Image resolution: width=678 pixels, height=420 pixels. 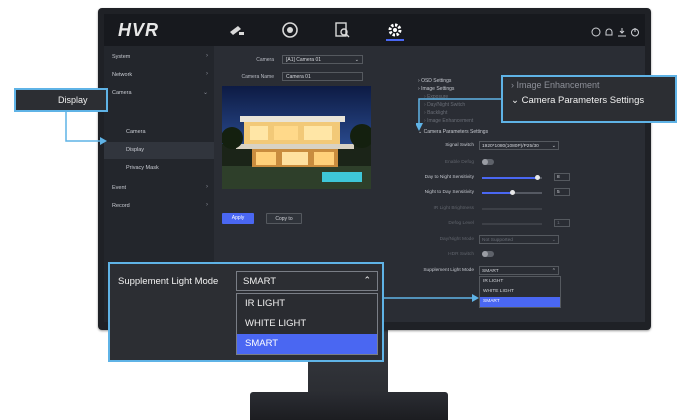 I want to click on enable-defog-toggle, so click(x=488, y=162).